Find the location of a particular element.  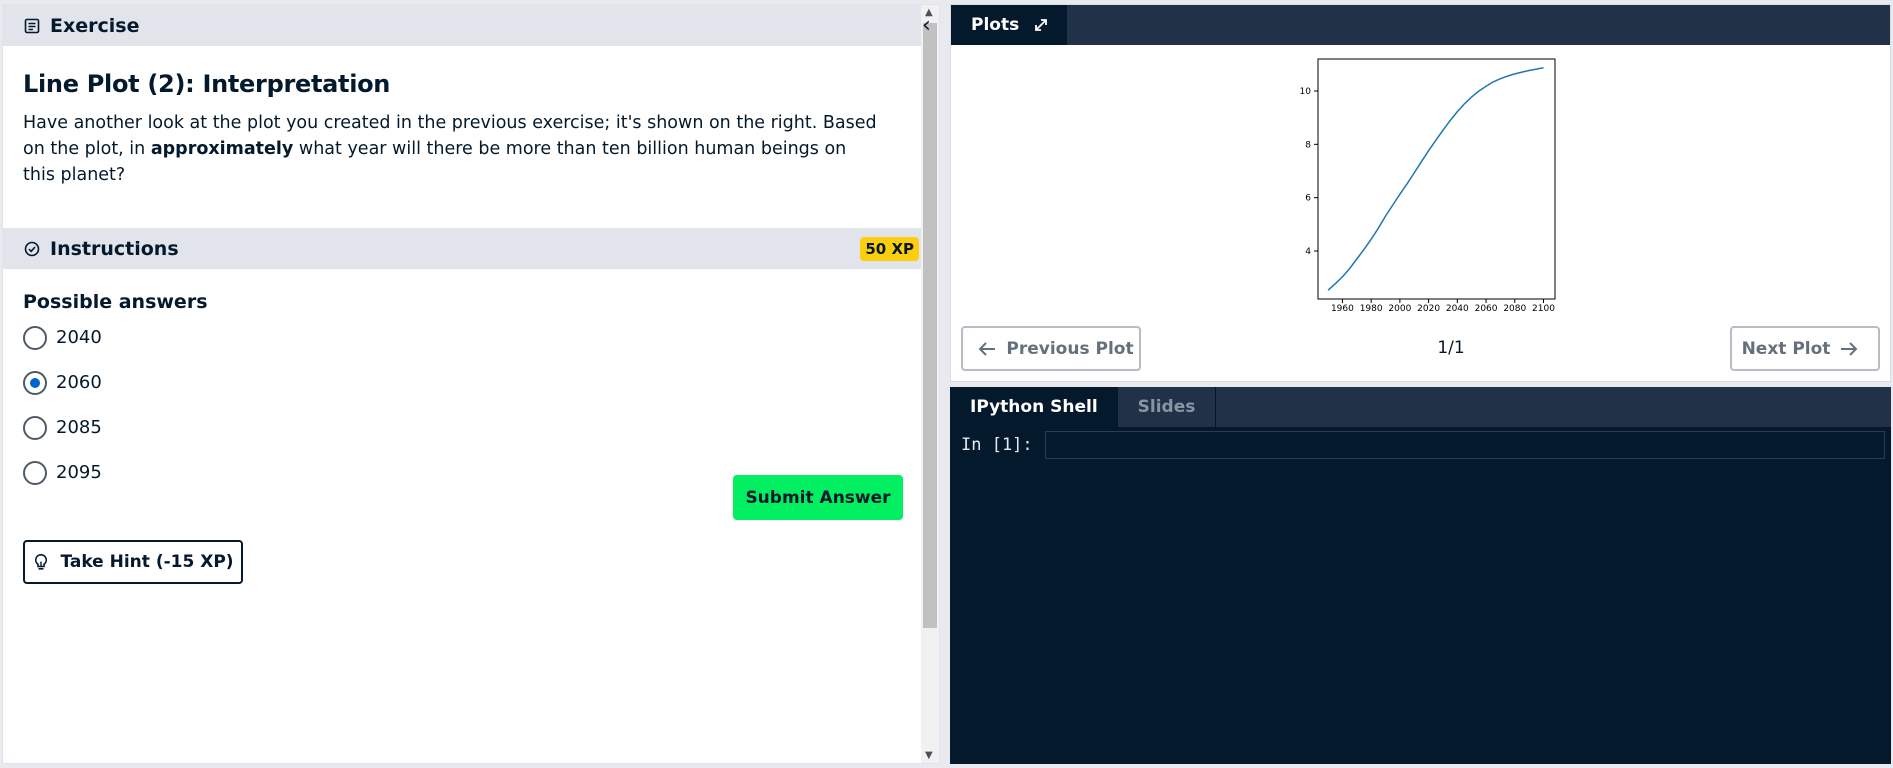

exercise-header: Exercise is located at coordinates (463, 25).